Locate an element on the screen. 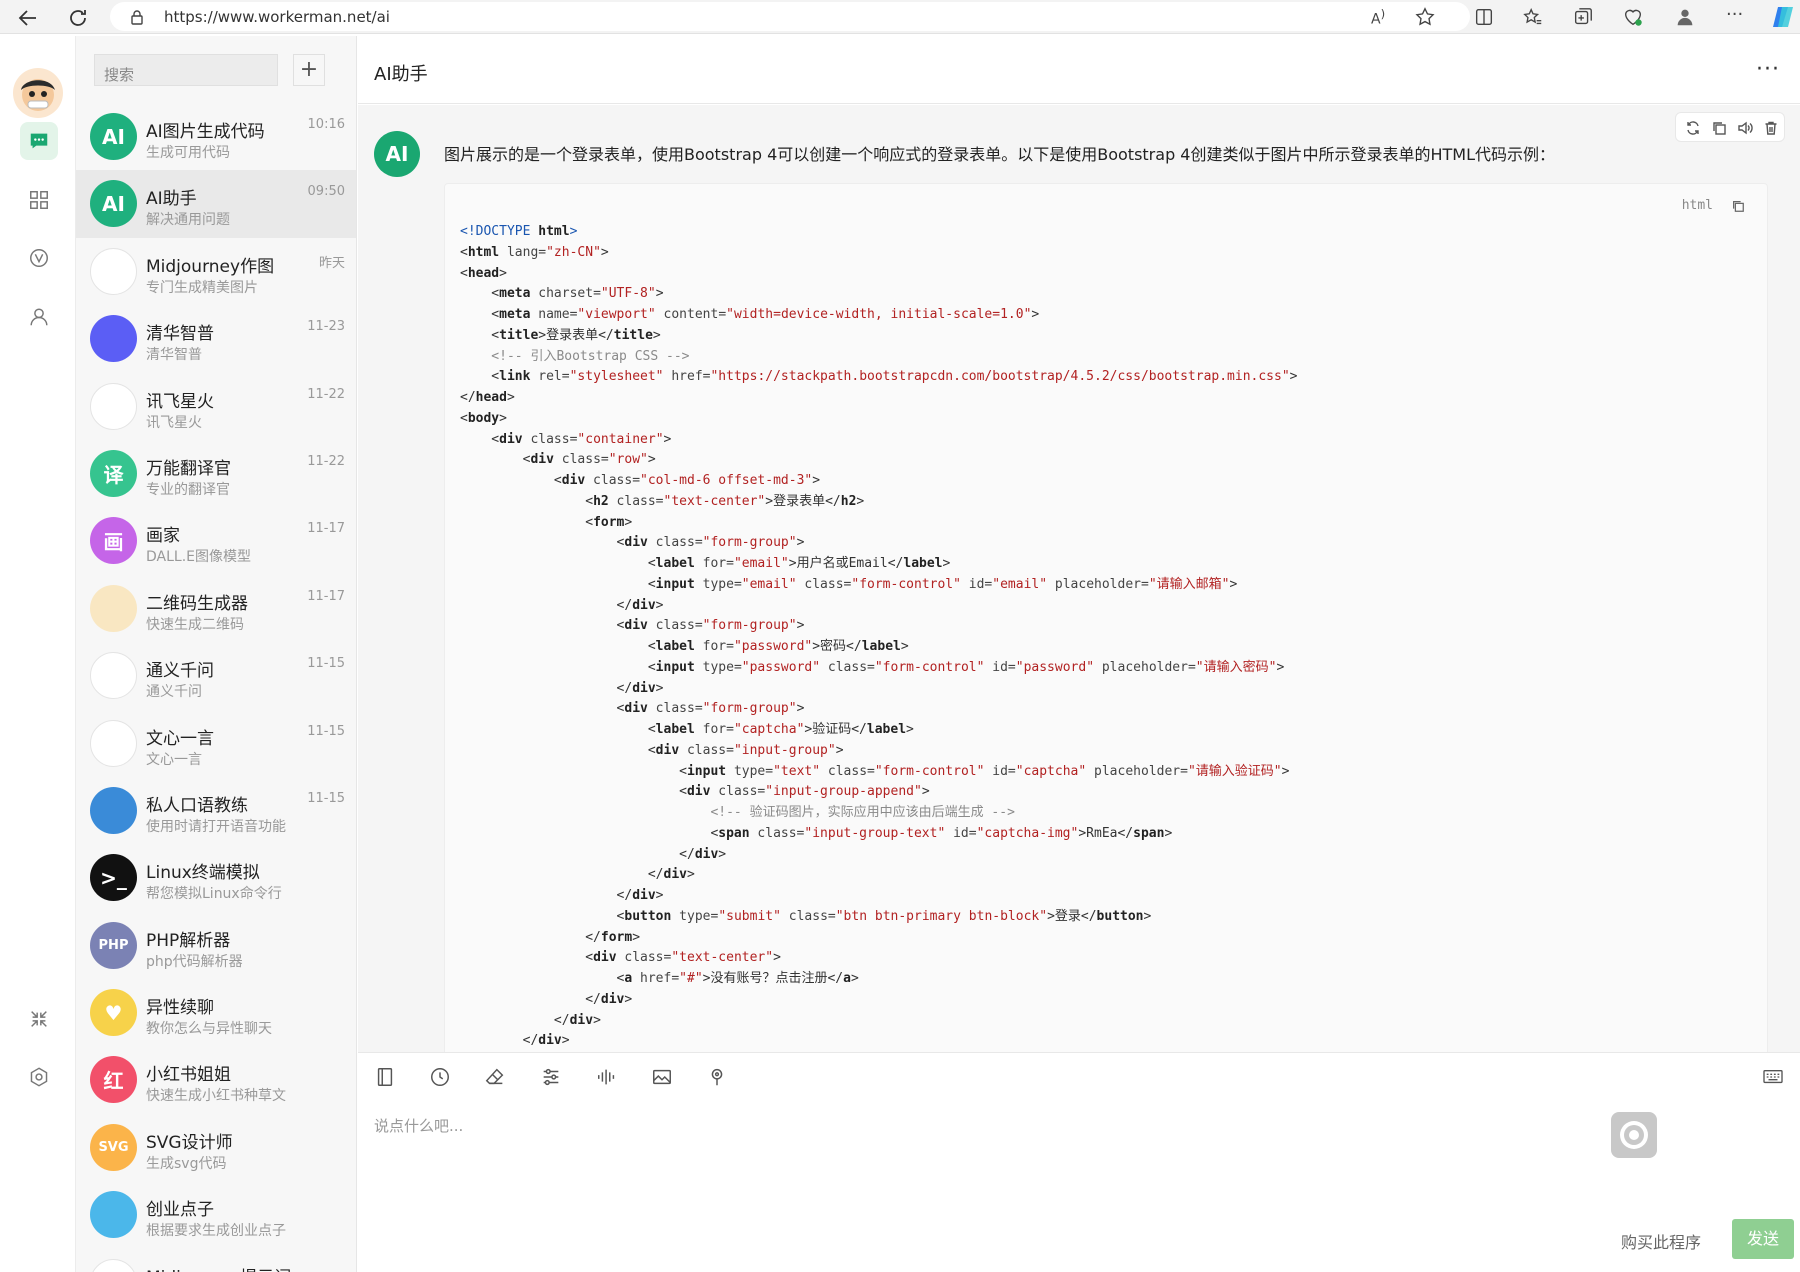 This screenshot has height=1272, width=1800. code-token: "password" is located at coordinates (773, 646).